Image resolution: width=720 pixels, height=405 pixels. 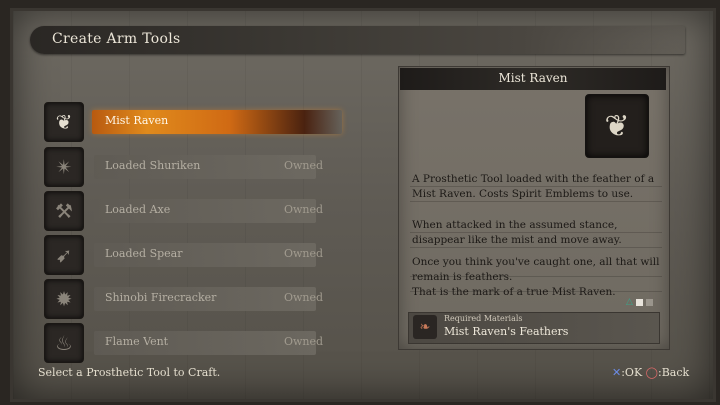 What do you see at coordinates (64, 211) in the screenshot?
I see `axe-icon: ⚒` at bounding box center [64, 211].